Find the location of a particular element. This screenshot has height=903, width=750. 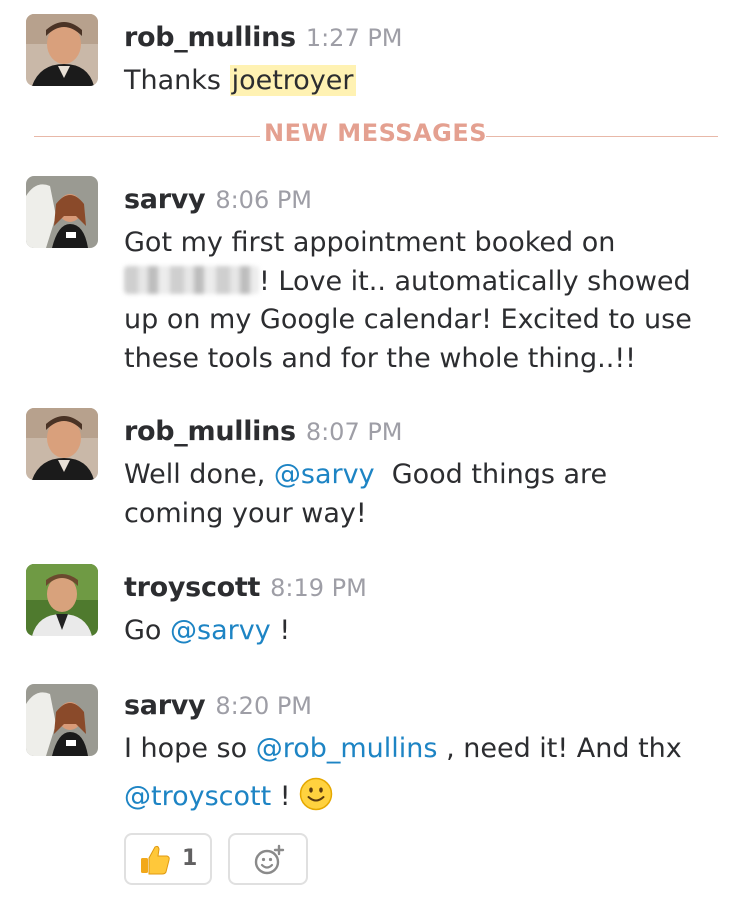

thumbs-up-icon is located at coordinates (155, 860).